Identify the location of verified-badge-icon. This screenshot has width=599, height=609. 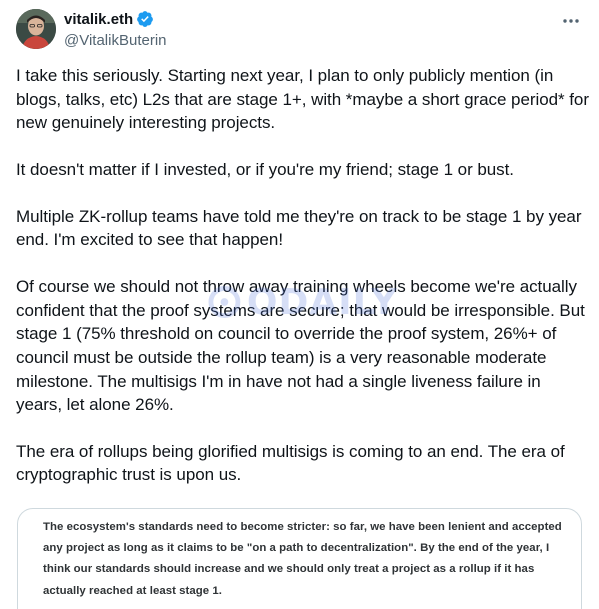
(145, 19).